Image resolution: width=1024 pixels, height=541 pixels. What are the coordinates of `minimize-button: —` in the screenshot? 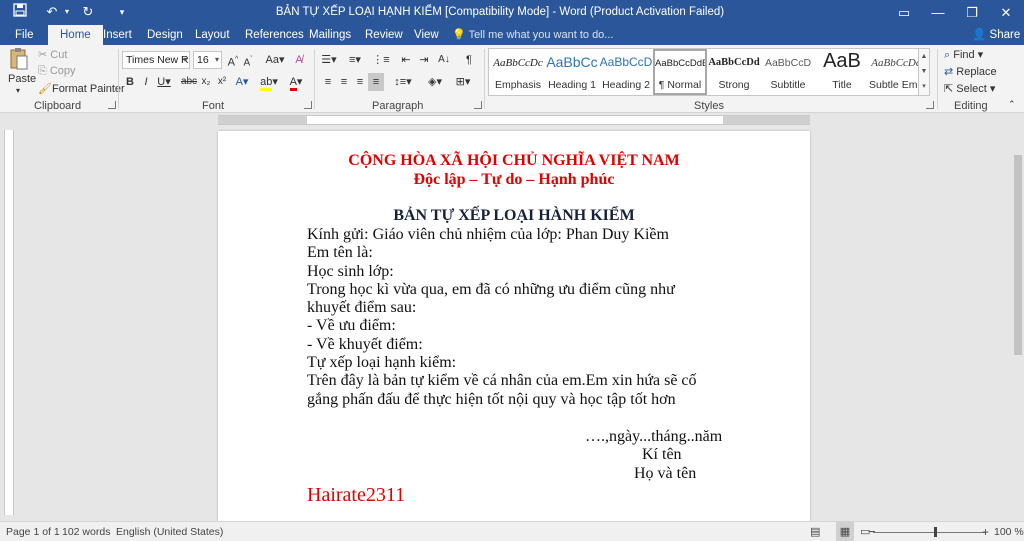 It's located at (938, 12).